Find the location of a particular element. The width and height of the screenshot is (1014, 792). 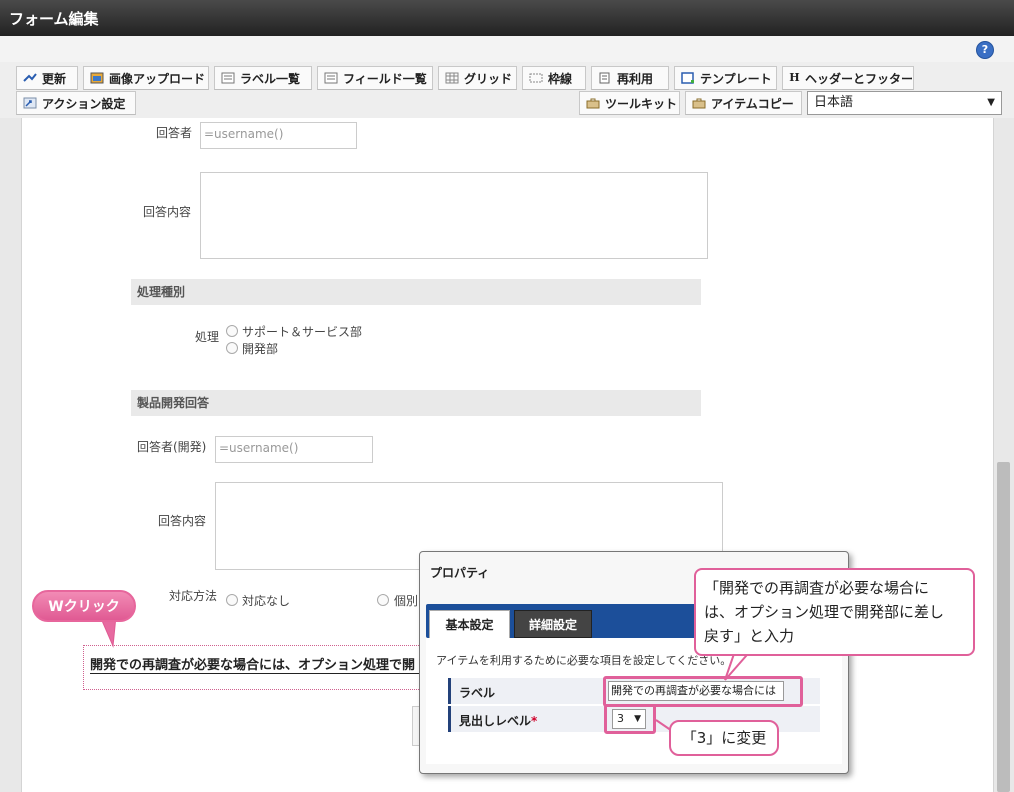

dev-respondent-input: =username() is located at coordinates (294, 449).